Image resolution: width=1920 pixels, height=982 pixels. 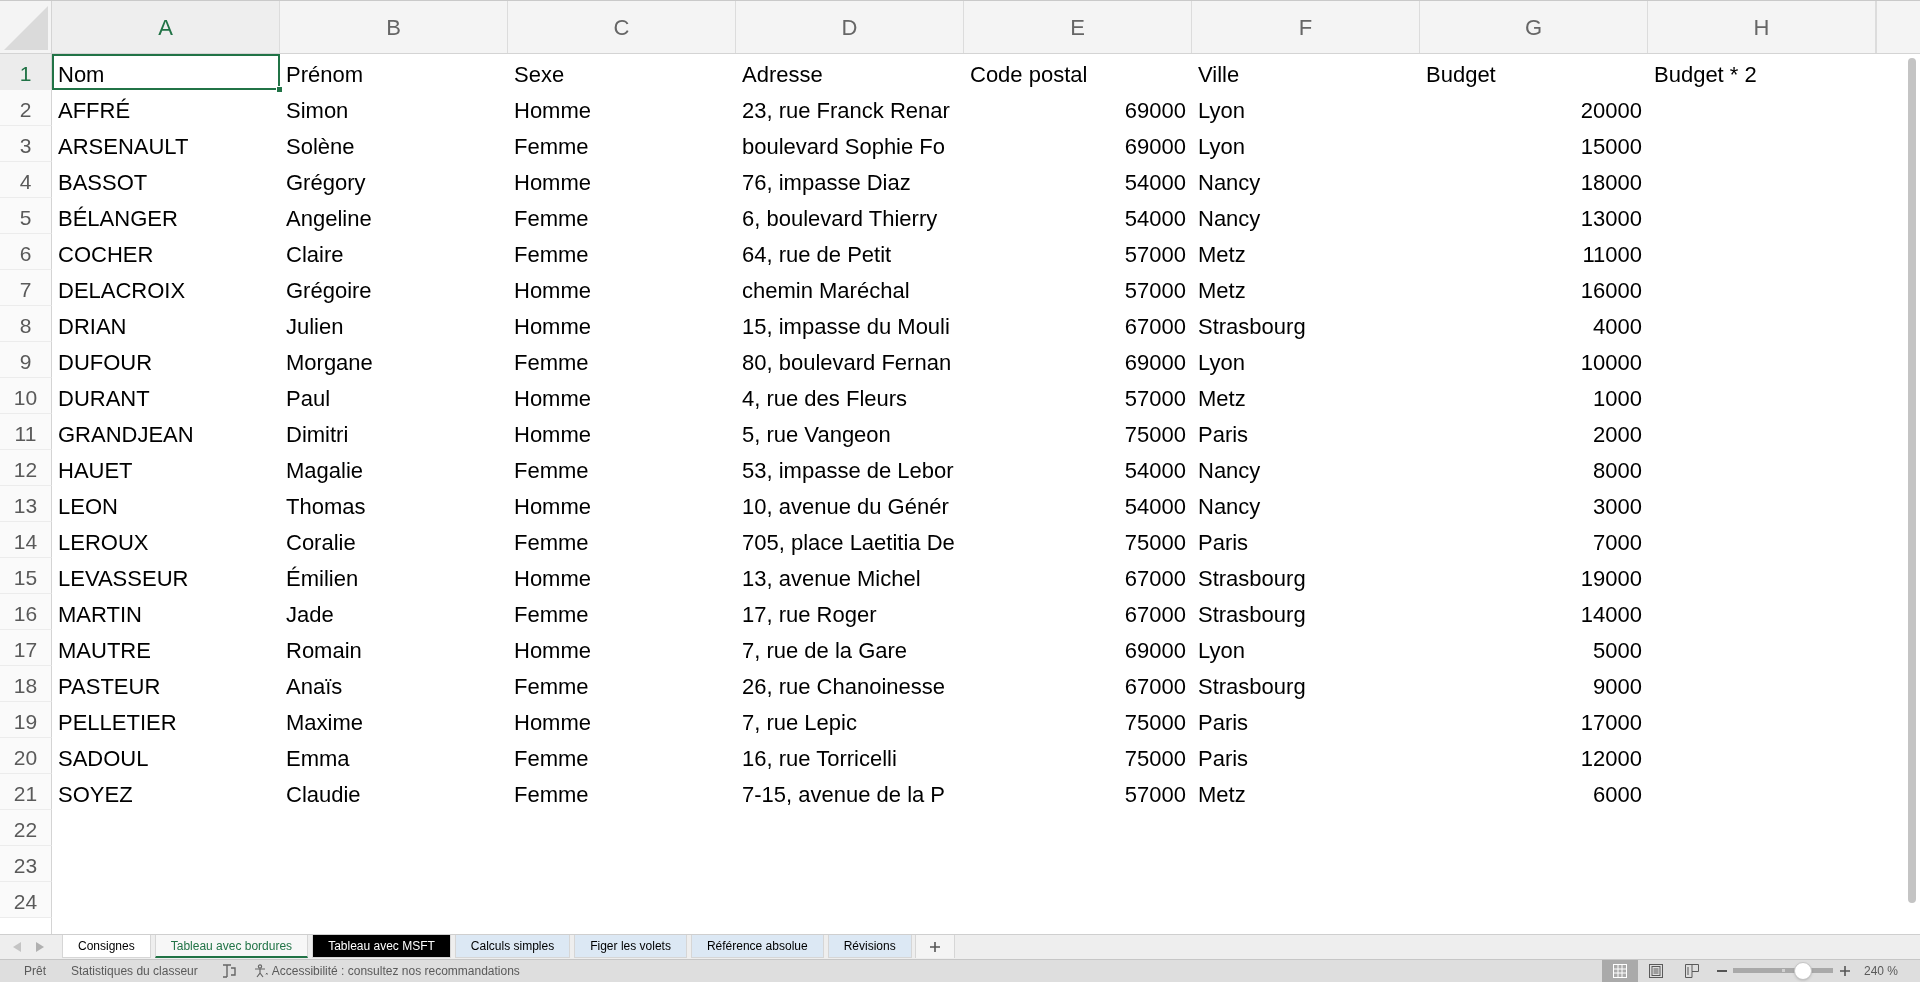 What do you see at coordinates (26, 396) in the screenshot?
I see `row-header: 10` at bounding box center [26, 396].